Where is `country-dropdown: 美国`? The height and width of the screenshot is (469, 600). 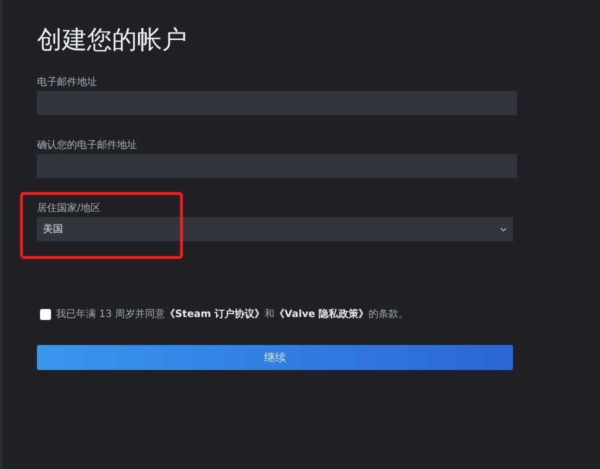 country-dropdown: 美国 is located at coordinates (275, 229).